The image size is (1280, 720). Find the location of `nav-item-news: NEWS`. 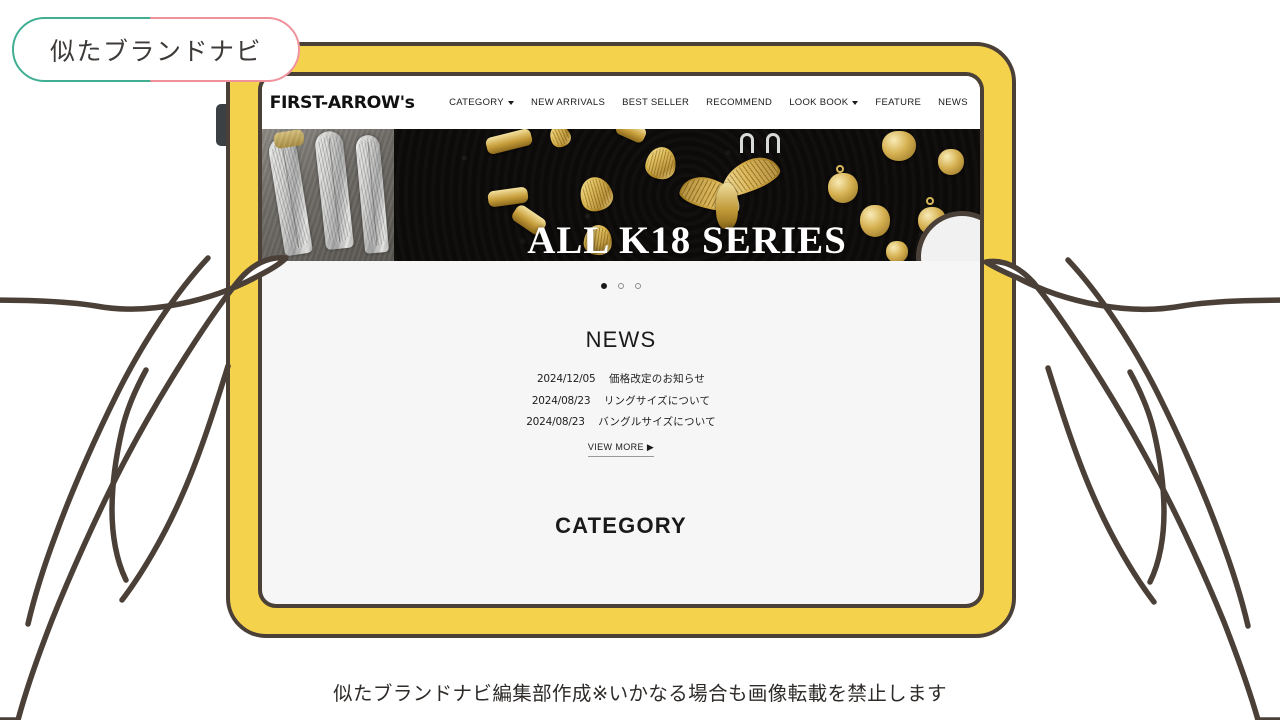

nav-item-news: NEWS is located at coordinates (953, 102).